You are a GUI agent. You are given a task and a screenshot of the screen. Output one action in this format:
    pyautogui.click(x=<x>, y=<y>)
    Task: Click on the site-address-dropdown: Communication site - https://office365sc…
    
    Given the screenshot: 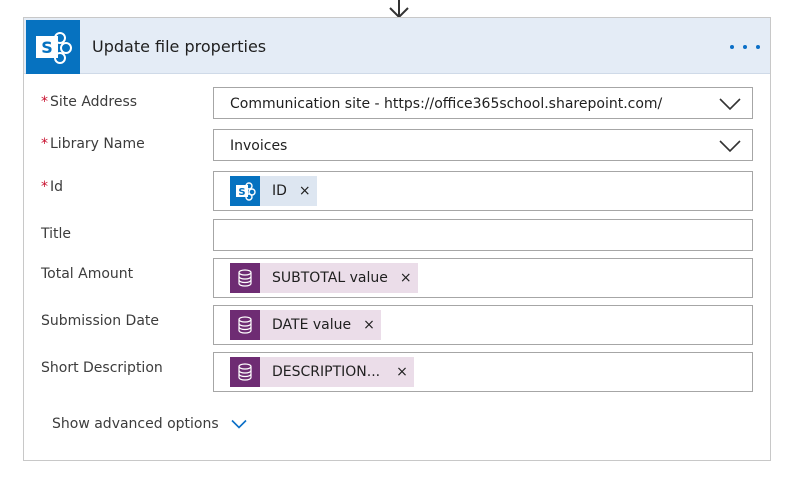 What is the action you would take?
    pyautogui.click(x=483, y=103)
    